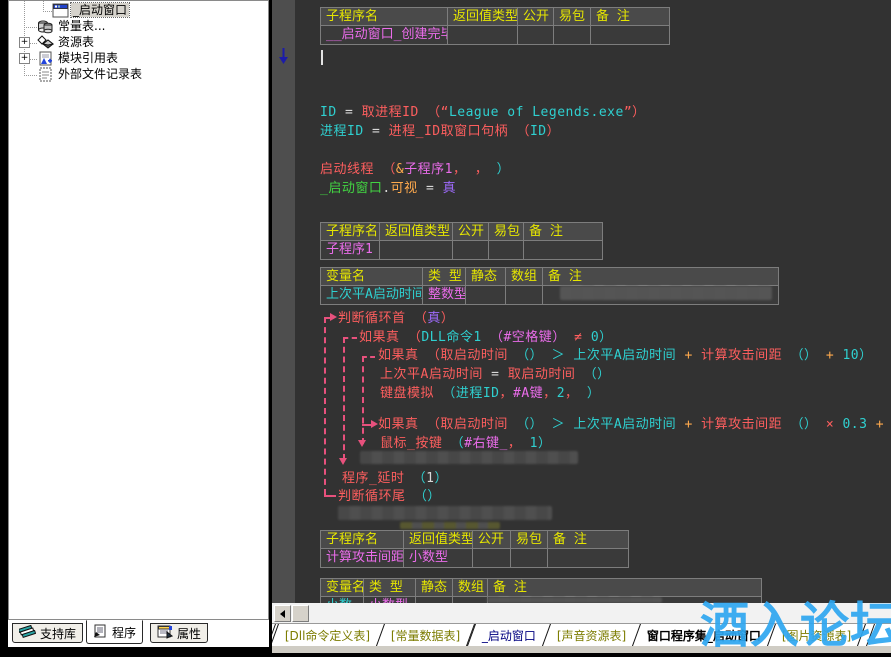  What do you see at coordinates (379, 337) in the screenshot?
I see `code-token: 如果真` at bounding box center [379, 337].